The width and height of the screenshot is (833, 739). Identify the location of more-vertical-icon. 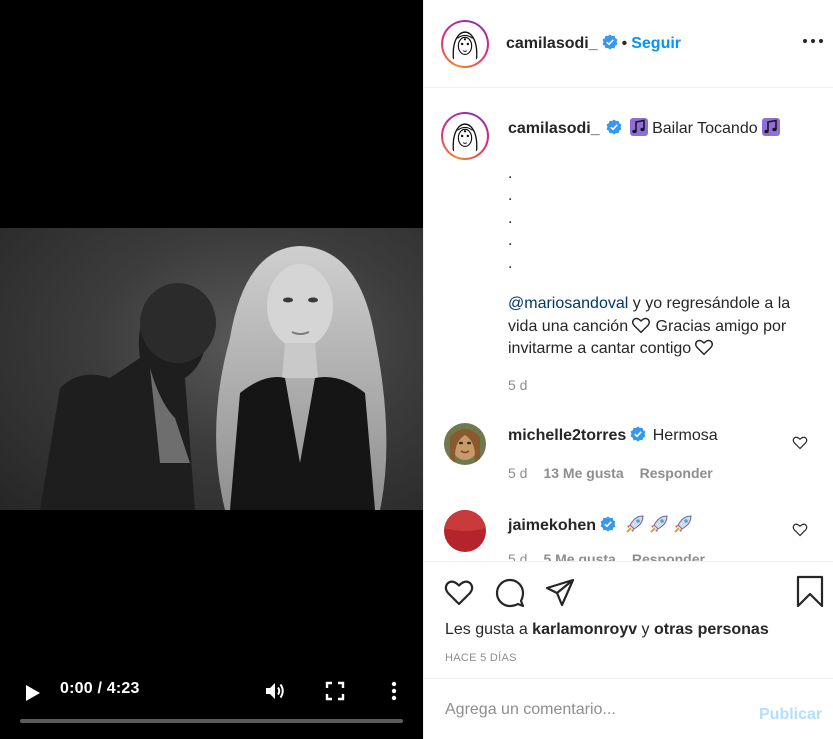
(394, 691).